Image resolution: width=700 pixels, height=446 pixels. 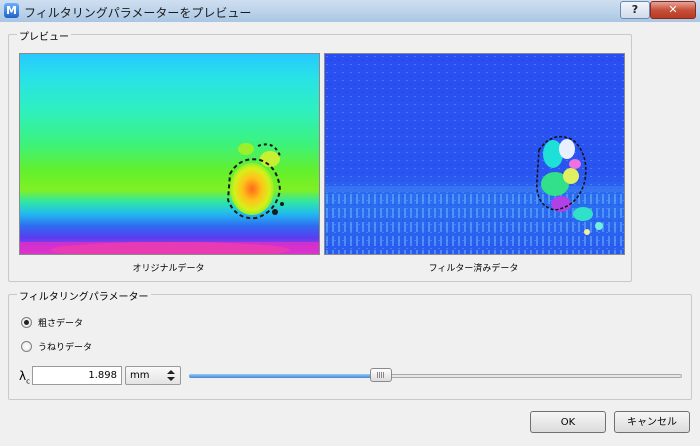 What do you see at coordinates (84, 295) in the screenshot?
I see `parameter-group-label: フィルタリングパラメーター` at bounding box center [84, 295].